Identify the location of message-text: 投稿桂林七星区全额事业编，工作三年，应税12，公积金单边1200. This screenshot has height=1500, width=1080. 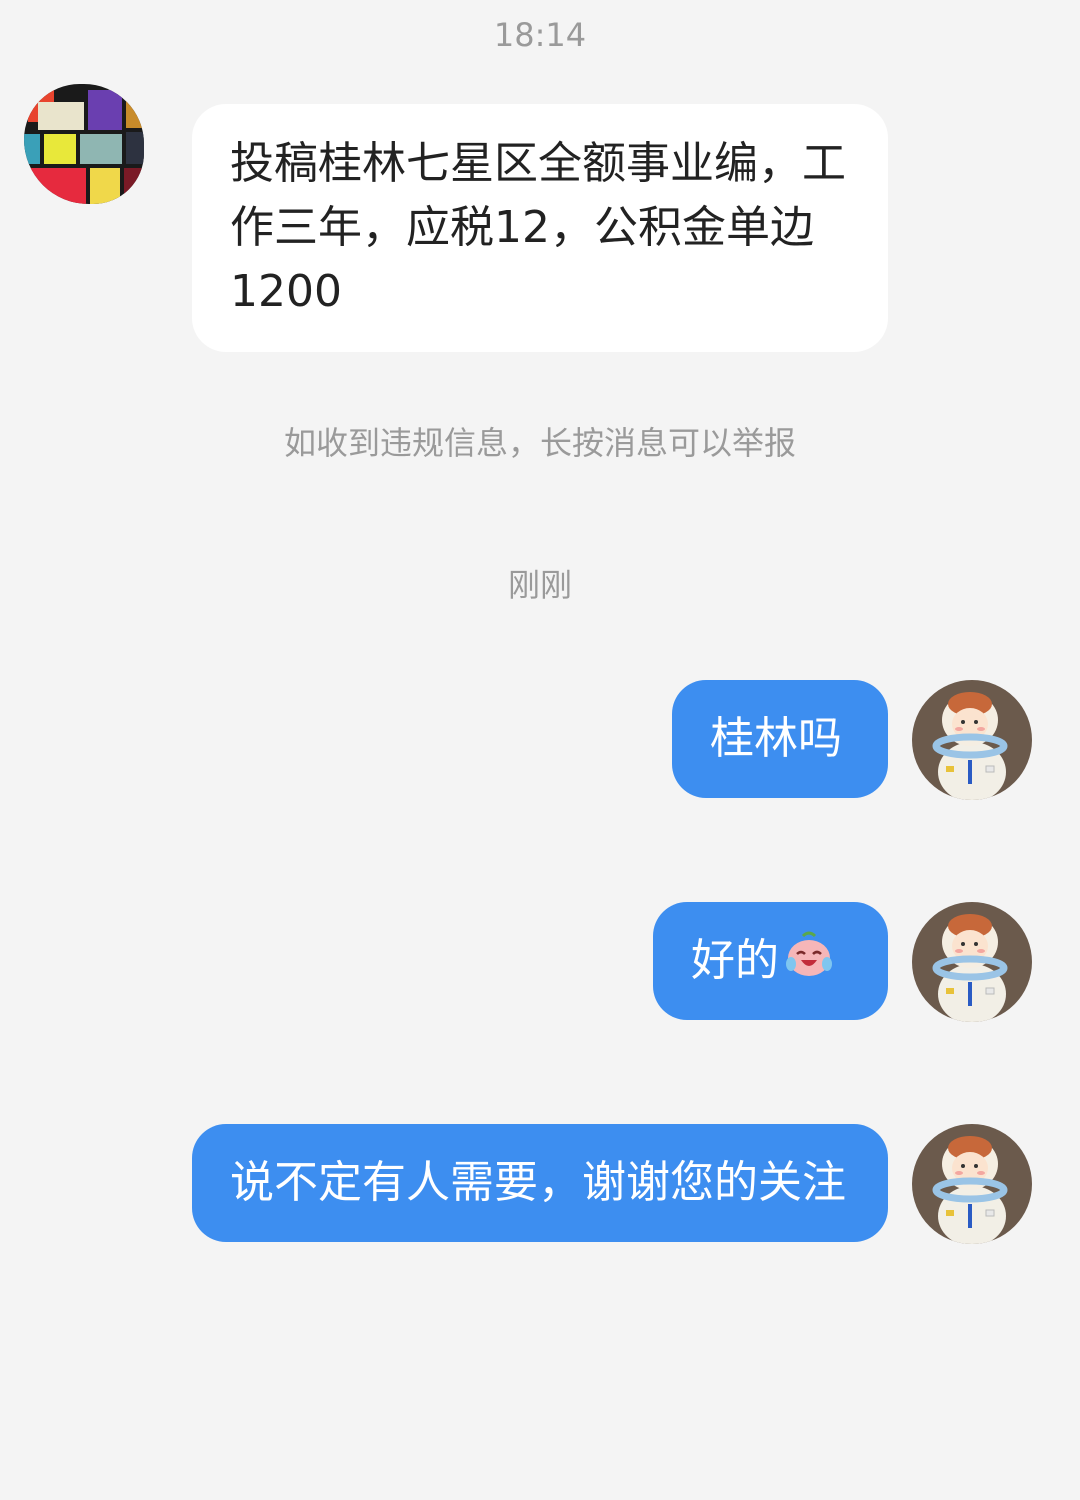
(538, 227).